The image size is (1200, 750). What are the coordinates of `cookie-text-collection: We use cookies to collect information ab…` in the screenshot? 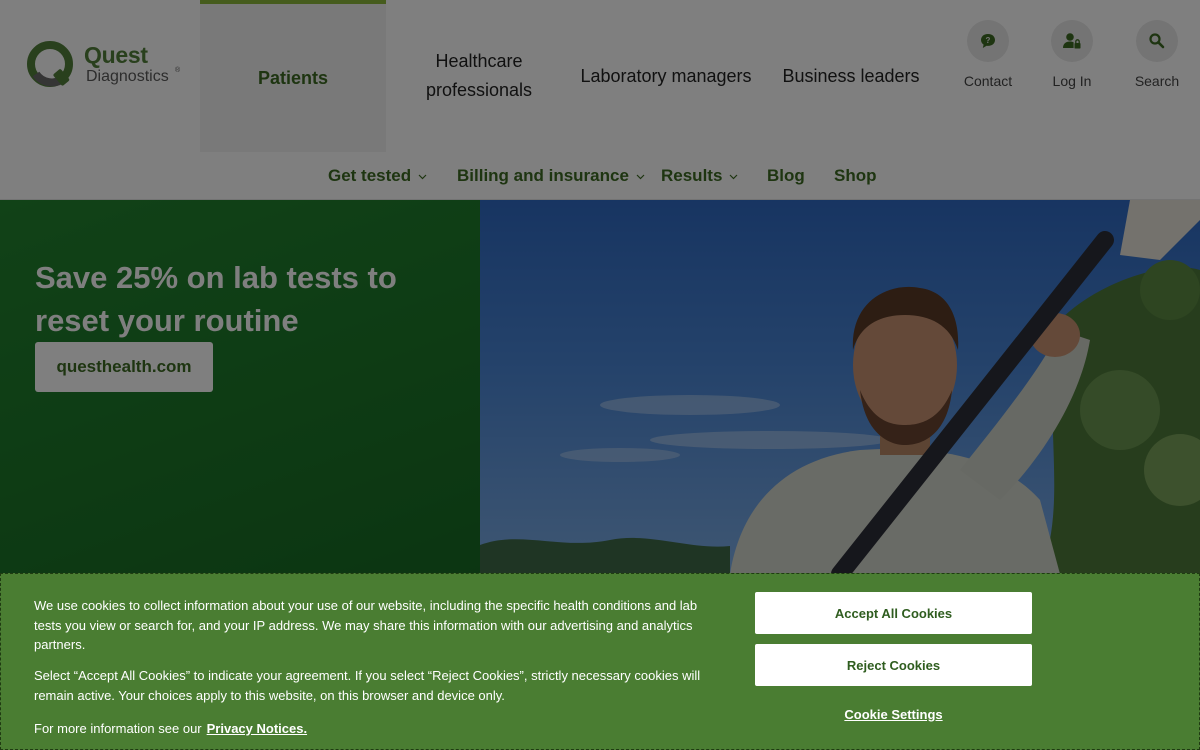 It's located at (366, 625).